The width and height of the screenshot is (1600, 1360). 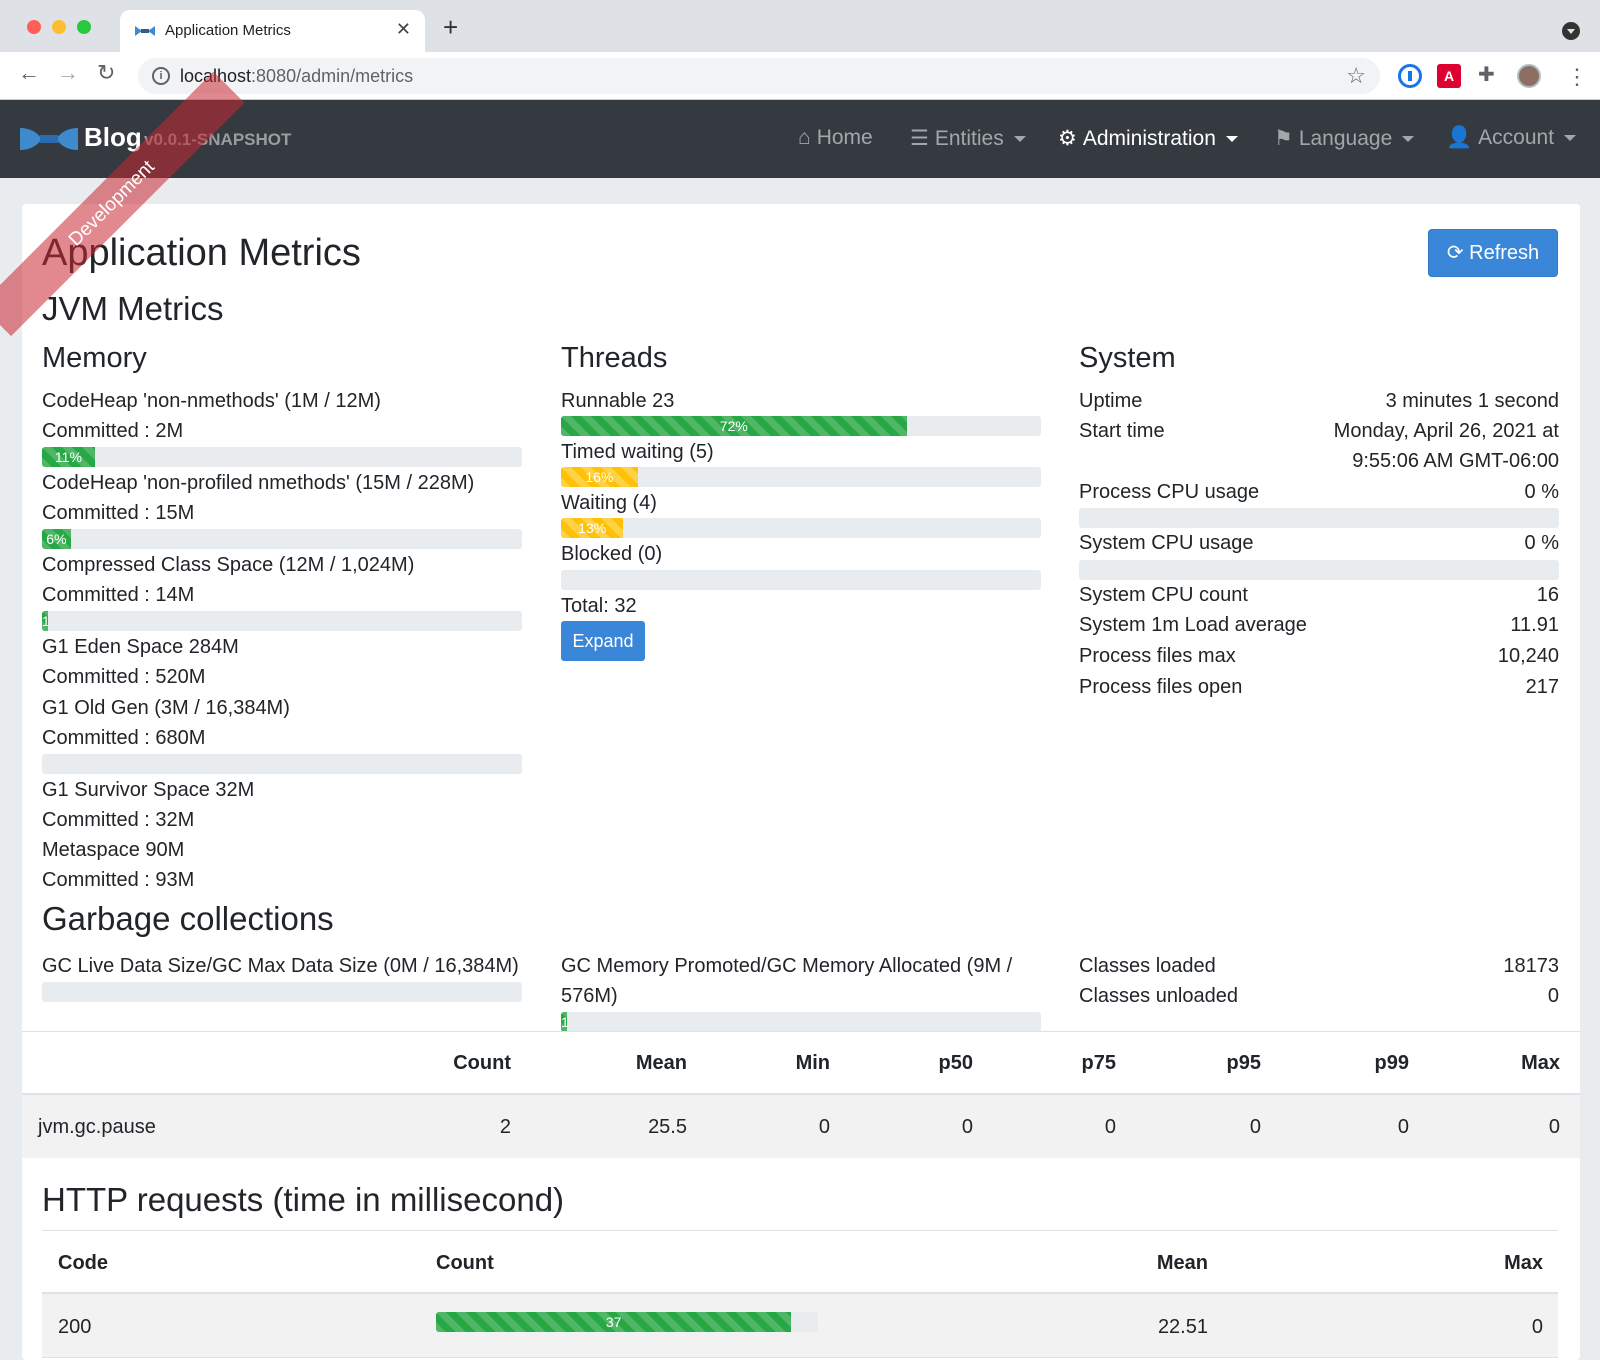 I want to click on gc-promoted-bar: 1, so click(x=801, y=1022).